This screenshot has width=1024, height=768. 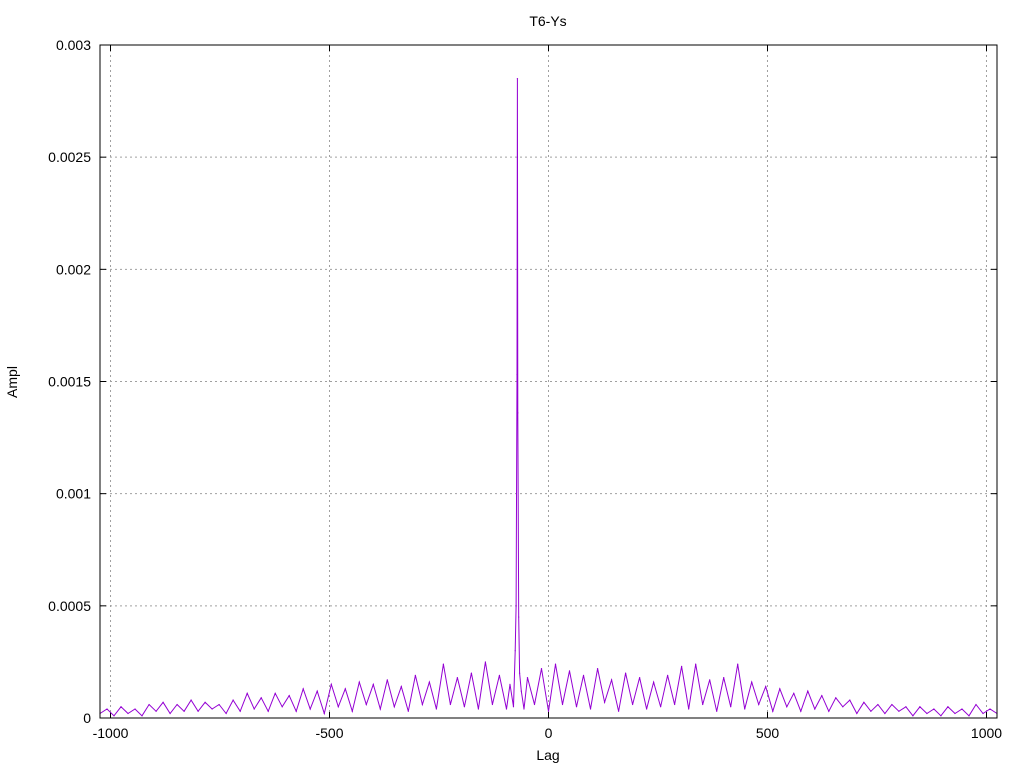 I want to click on x-tick-label: 500, so click(x=768, y=733).